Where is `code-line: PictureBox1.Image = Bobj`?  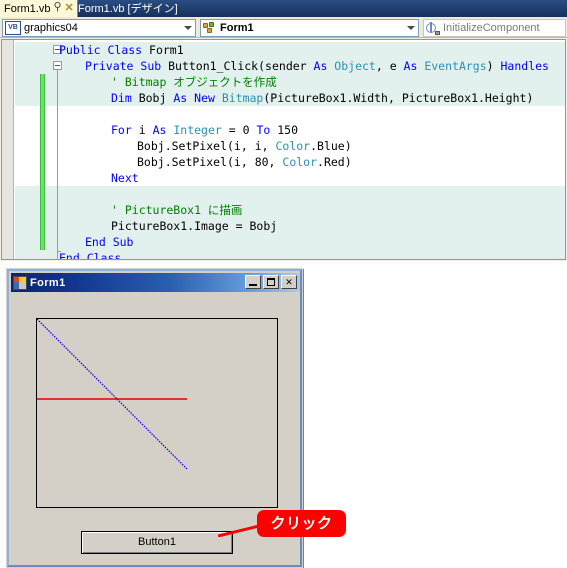
code-line: PictureBox1.Image = Bobj is located at coordinates (194, 226).